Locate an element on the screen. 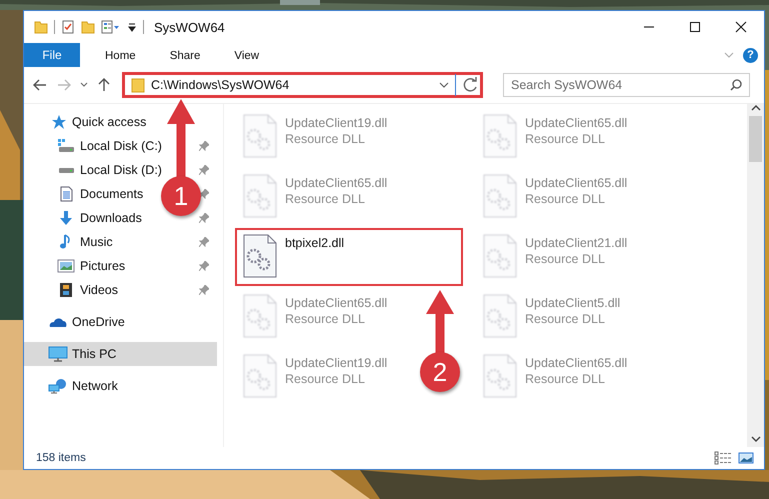  checklist-icon is located at coordinates (68, 27).